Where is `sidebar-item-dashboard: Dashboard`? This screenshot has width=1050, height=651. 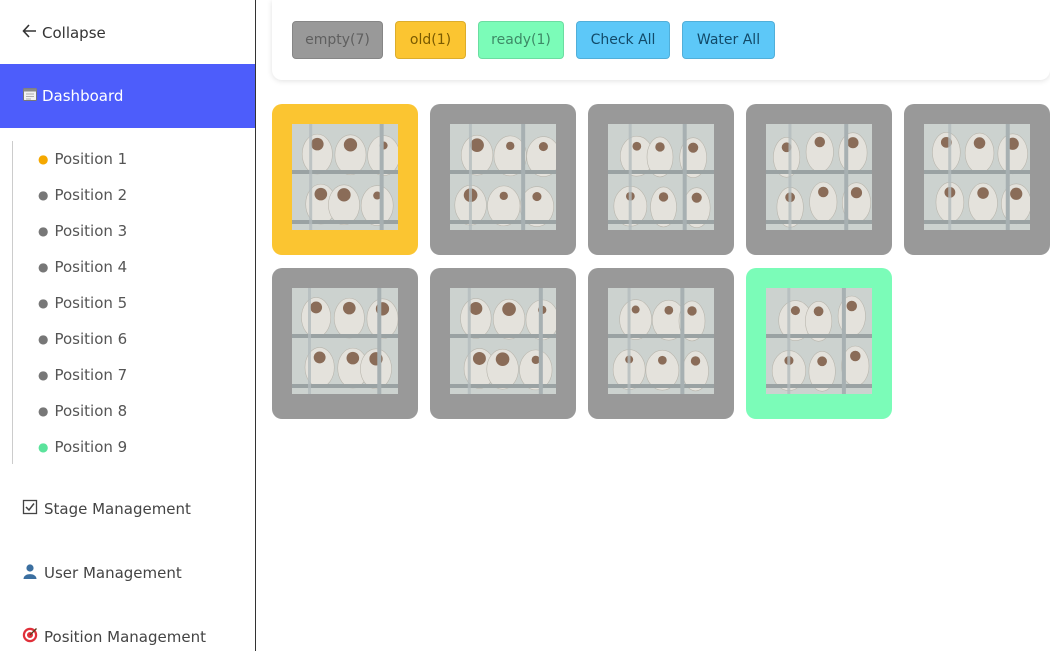
sidebar-item-dashboard: Dashboard is located at coordinates (127, 96).